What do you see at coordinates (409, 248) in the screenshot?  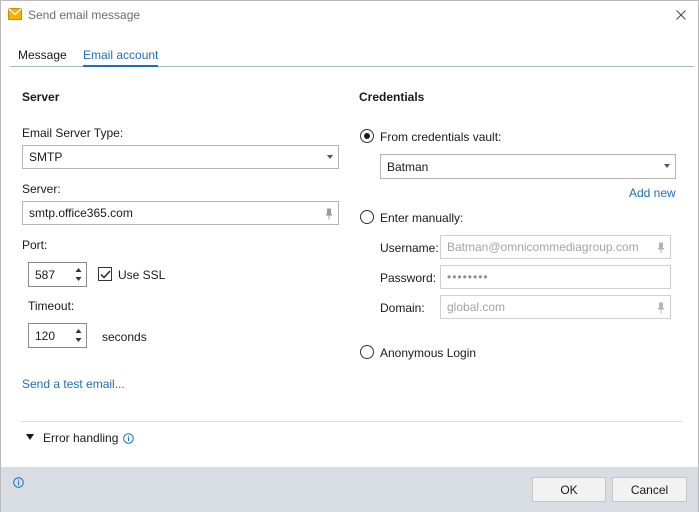 I see `username-label: Username:` at bounding box center [409, 248].